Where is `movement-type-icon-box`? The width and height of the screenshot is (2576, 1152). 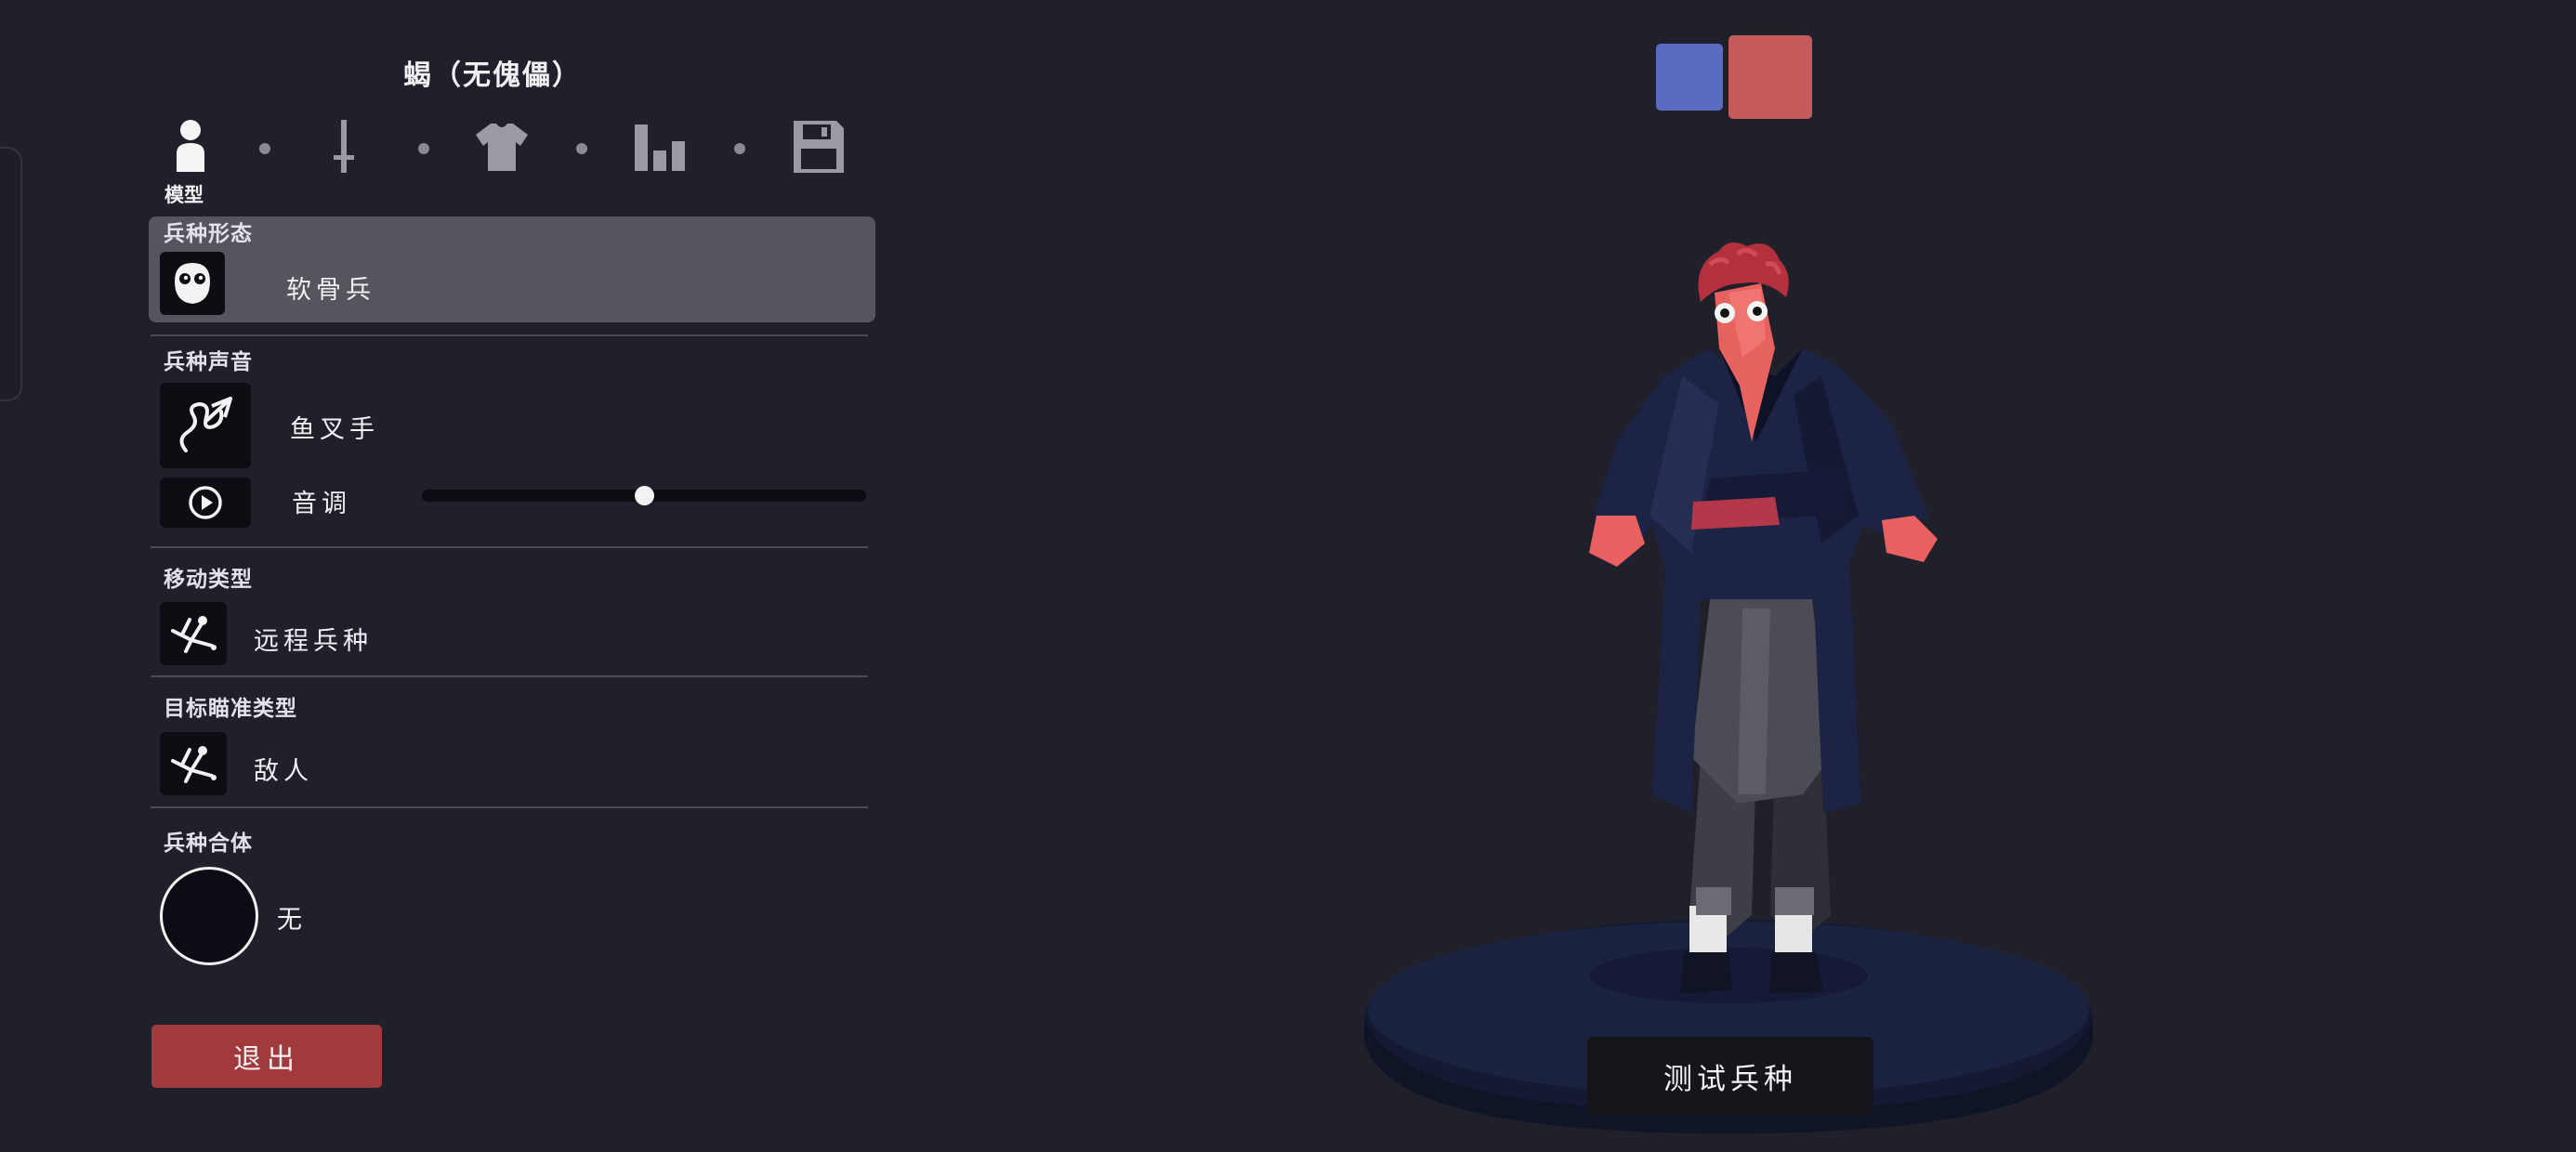 movement-type-icon-box is located at coordinates (193, 633).